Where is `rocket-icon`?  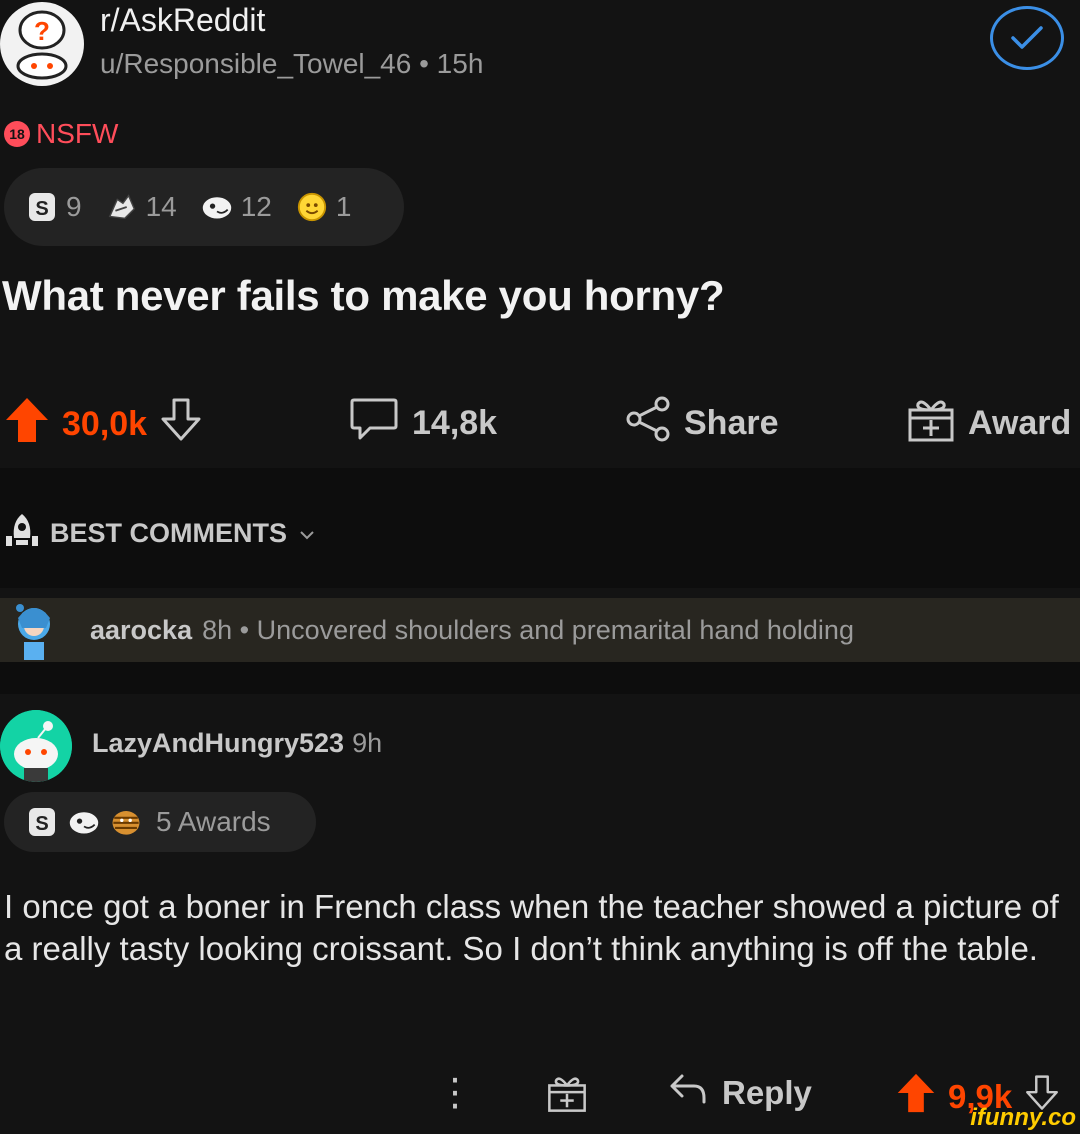 rocket-icon is located at coordinates (22, 533).